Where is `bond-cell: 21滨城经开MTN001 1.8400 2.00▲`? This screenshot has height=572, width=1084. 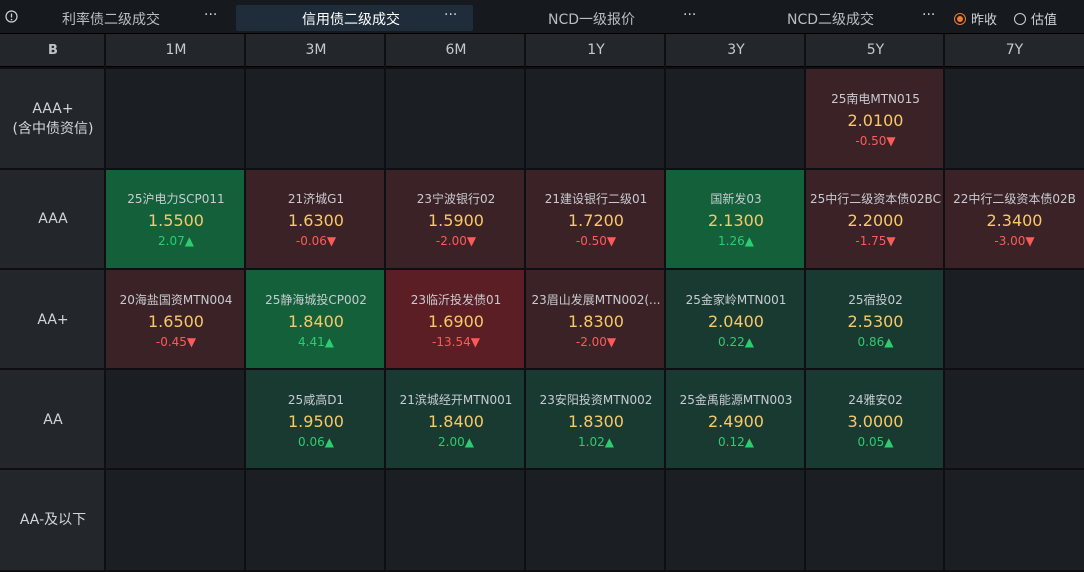
bond-cell: 21滨城经开MTN001 1.8400 2.00▲ is located at coordinates (456, 420).